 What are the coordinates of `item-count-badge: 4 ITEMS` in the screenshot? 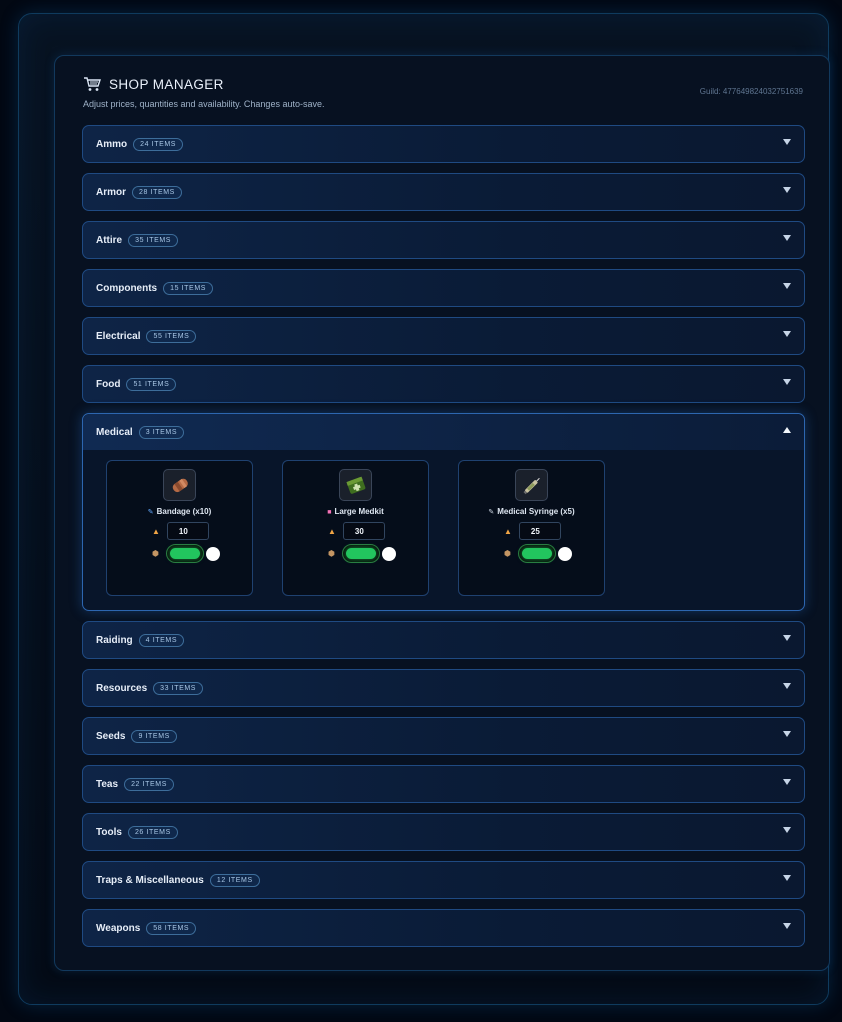 It's located at (161, 640).